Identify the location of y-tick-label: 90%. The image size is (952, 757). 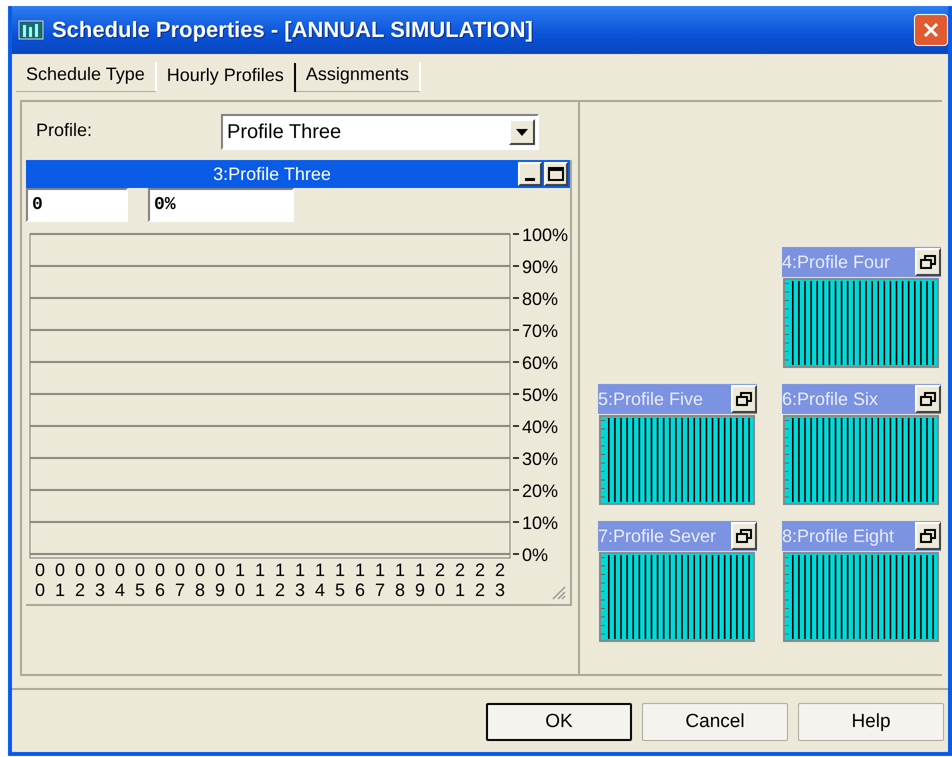
(540, 267).